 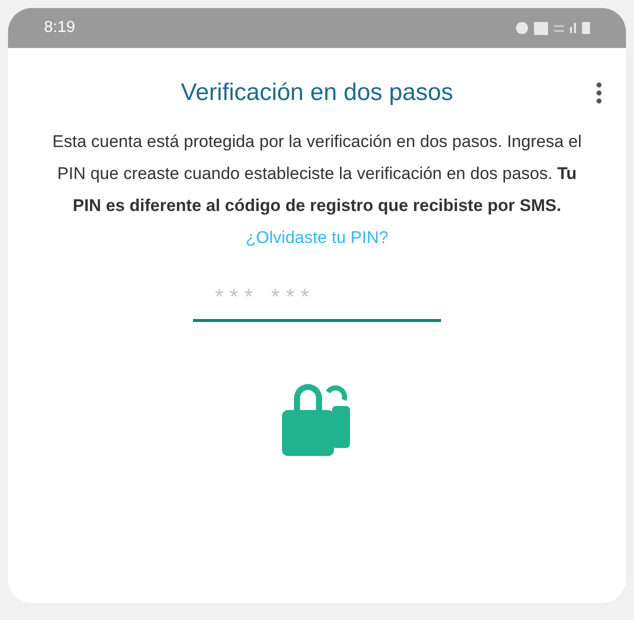 What do you see at coordinates (317, 237) in the screenshot?
I see `forgot-pin-link: ¿Olvidaste tu PIN?` at bounding box center [317, 237].